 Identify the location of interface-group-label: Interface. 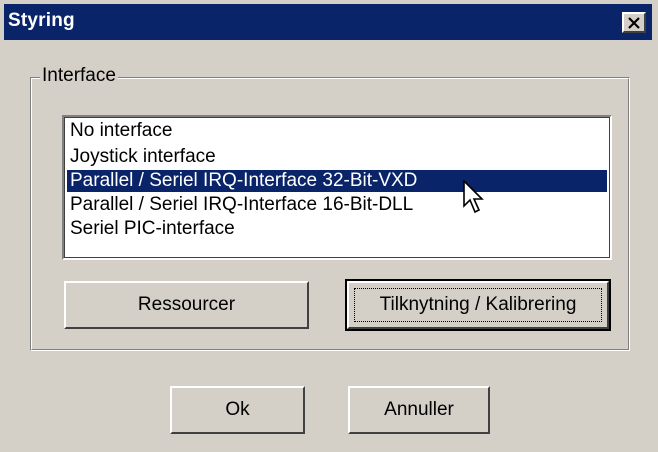
(79, 76).